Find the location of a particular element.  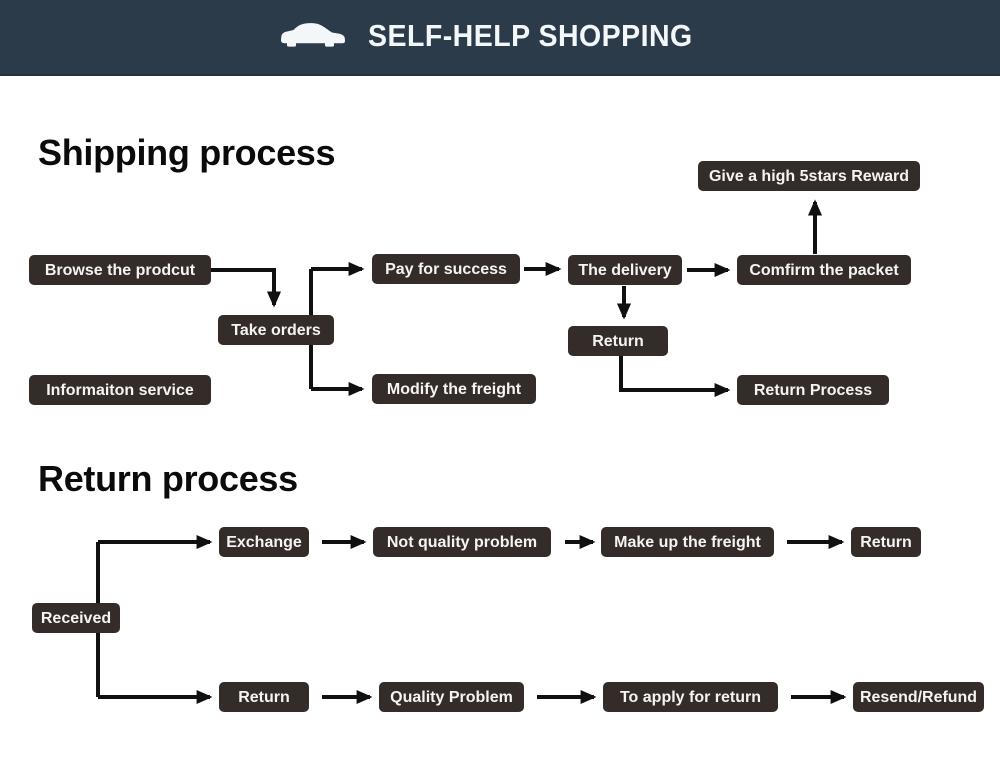

flow-node-label: Resend/Refund is located at coordinates (918, 697).